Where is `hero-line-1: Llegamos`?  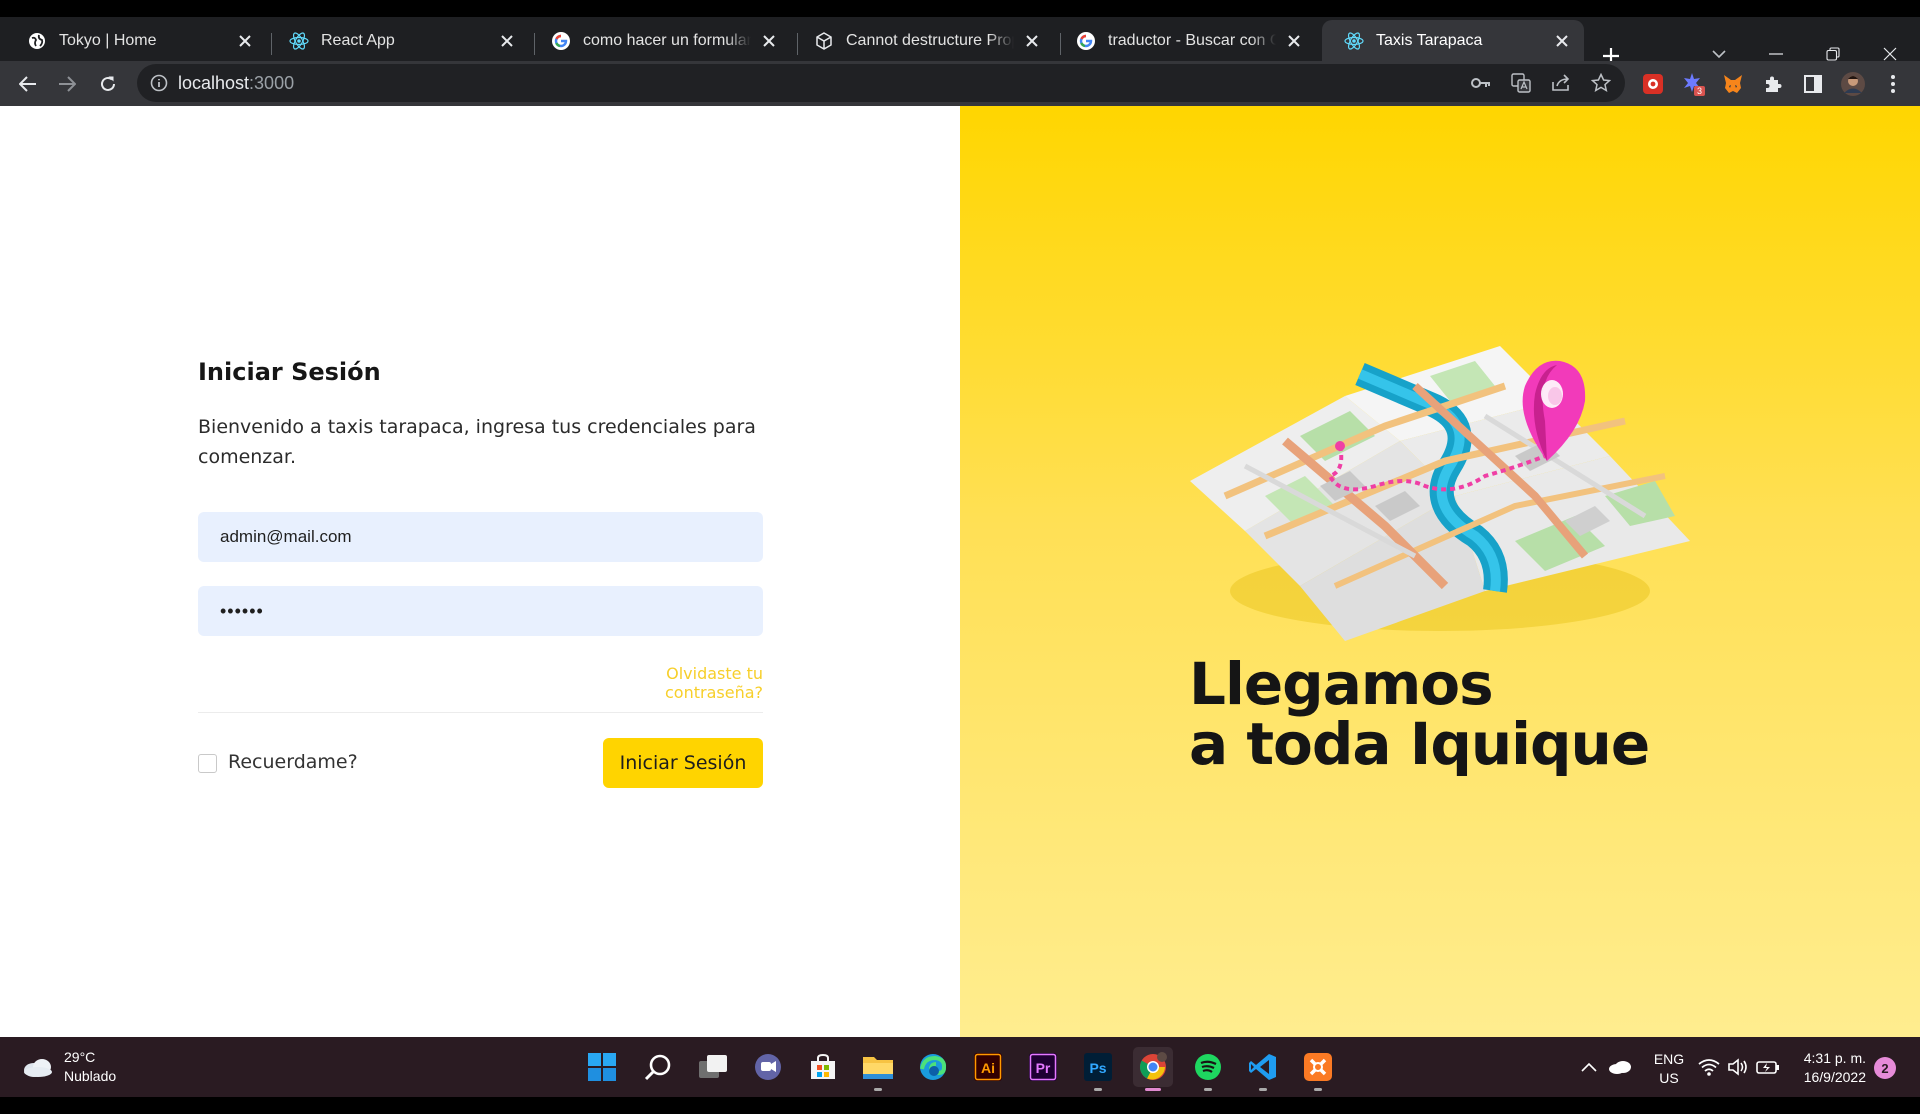 hero-line-1: Llegamos is located at coordinates (1341, 684).